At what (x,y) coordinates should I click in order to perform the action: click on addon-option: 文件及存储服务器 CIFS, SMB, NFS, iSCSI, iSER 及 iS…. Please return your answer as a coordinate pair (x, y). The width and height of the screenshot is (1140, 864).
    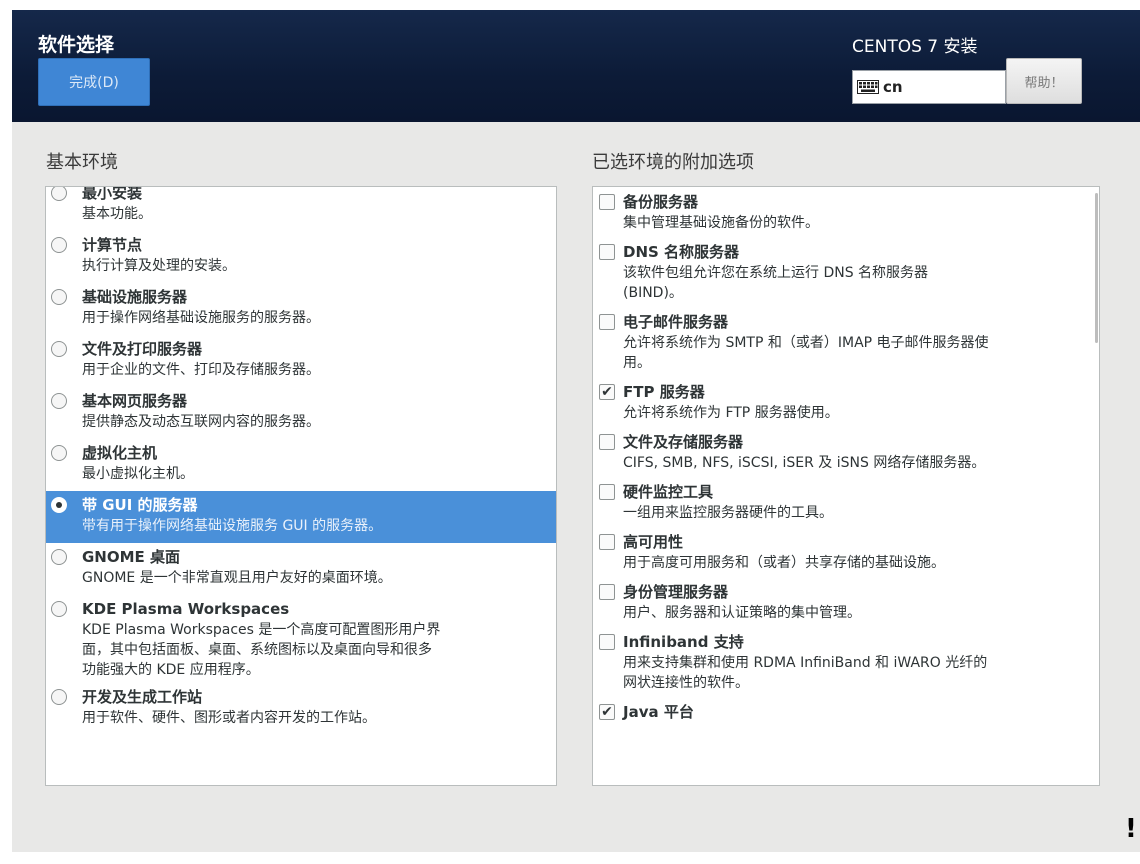
    Looking at the image, I should click on (846, 454).